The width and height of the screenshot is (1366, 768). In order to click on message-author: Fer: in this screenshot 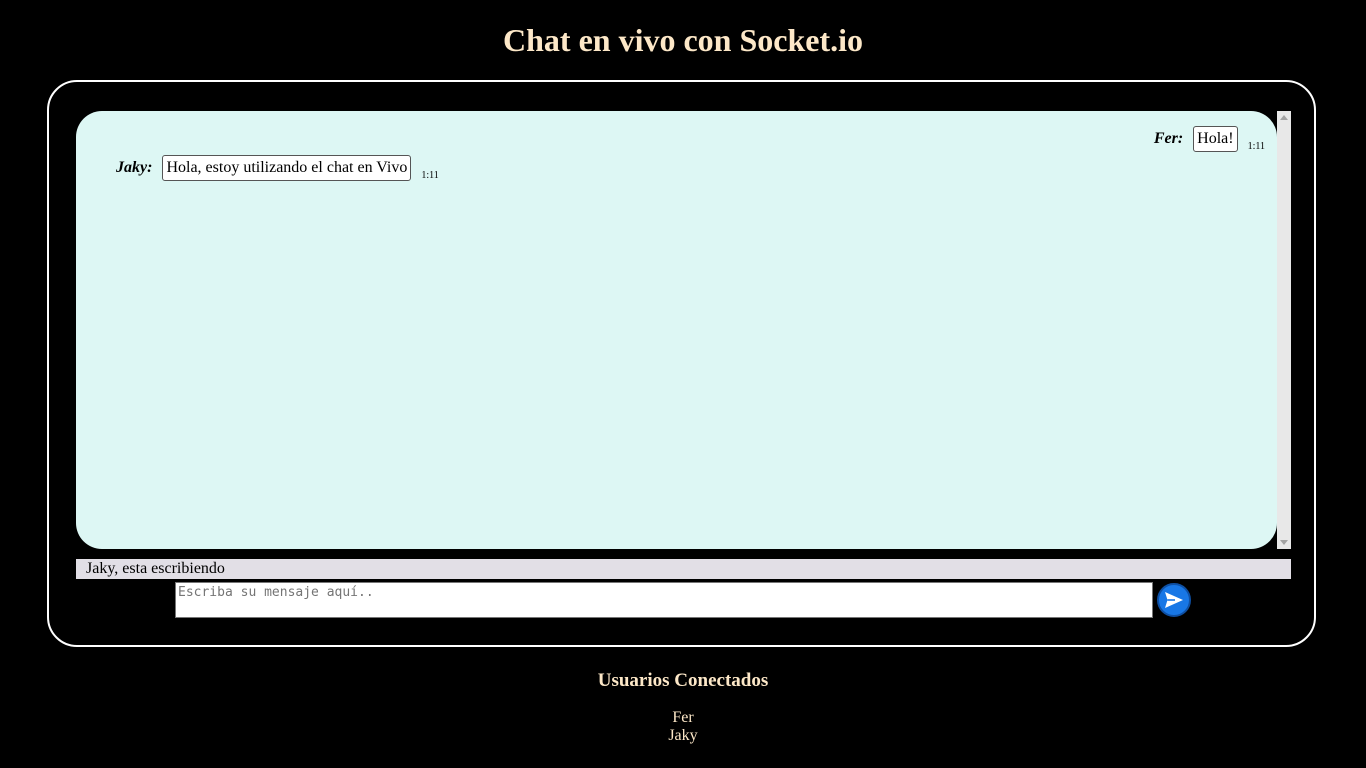, I will do `click(1168, 138)`.